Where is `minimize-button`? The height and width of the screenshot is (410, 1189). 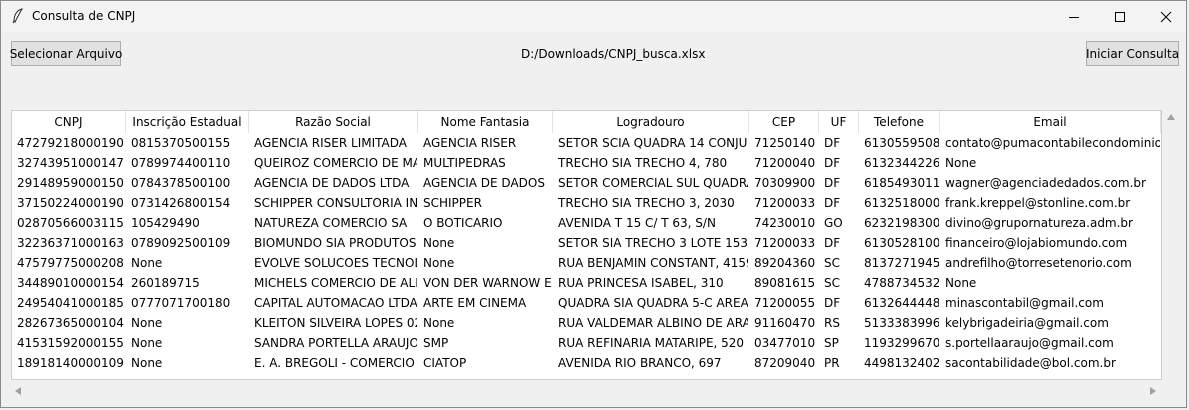 minimize-button is located at coordinates (1074, 16).